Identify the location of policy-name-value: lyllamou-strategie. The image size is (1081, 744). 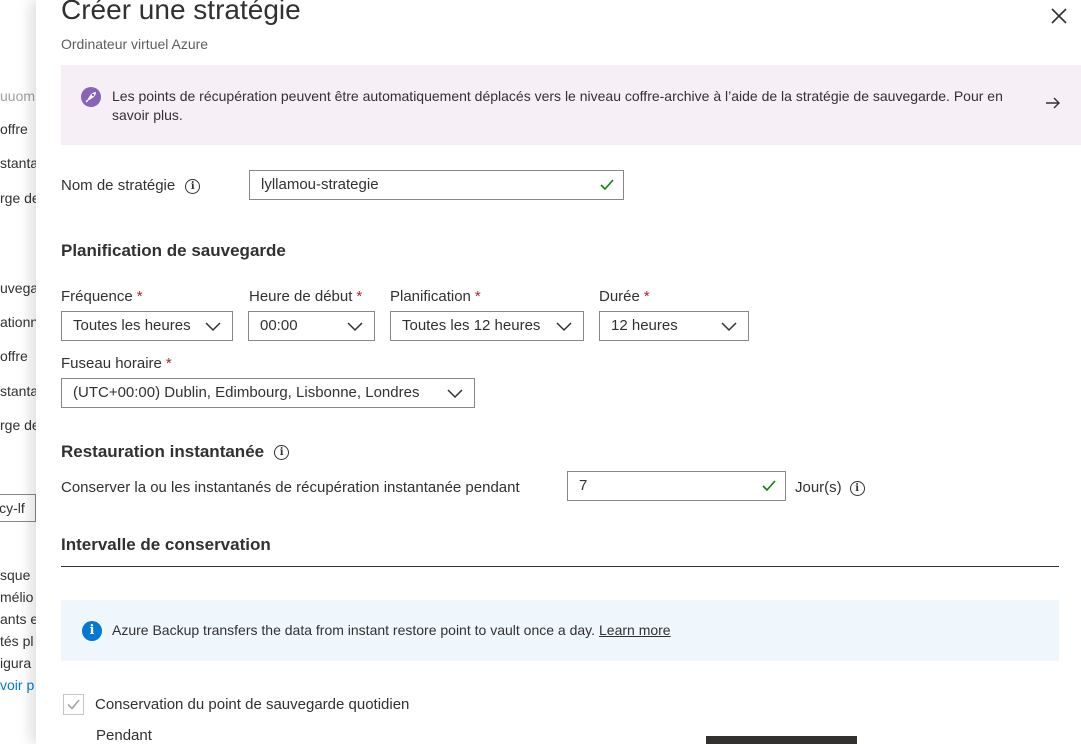
(320, 184).